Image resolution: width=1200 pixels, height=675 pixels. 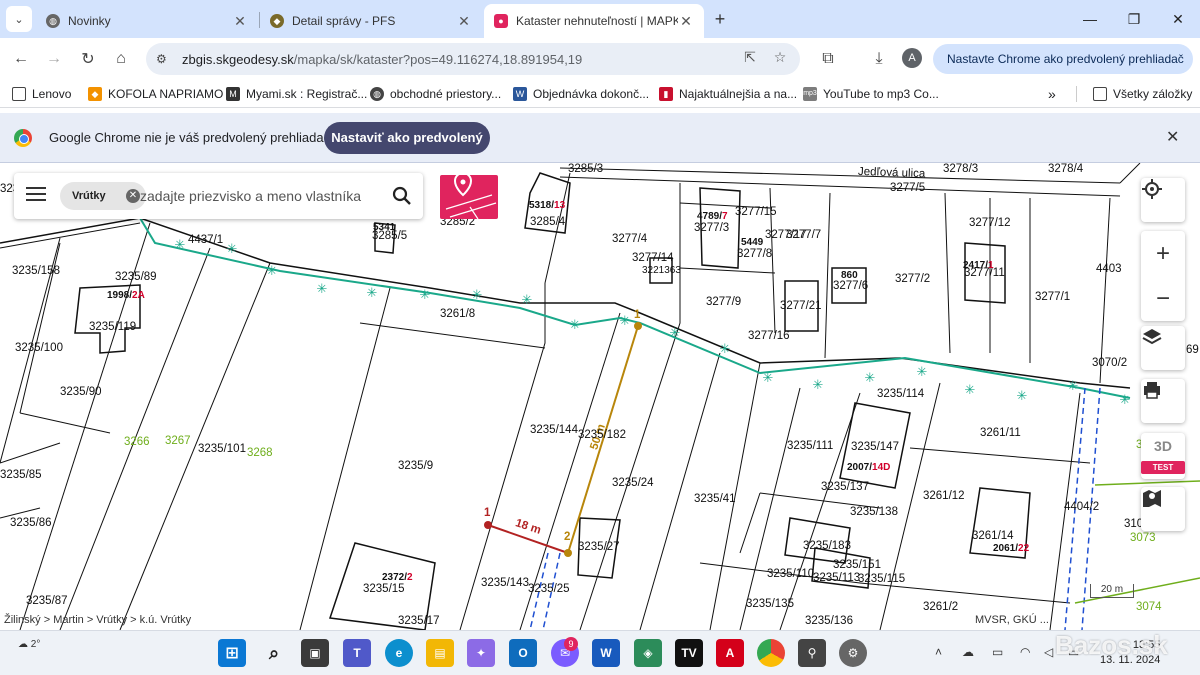 What do you see at coordinates (938, 652) in the screenshot?
I see `chevron-up-icon: ˄` at bounding box center [938, 652].